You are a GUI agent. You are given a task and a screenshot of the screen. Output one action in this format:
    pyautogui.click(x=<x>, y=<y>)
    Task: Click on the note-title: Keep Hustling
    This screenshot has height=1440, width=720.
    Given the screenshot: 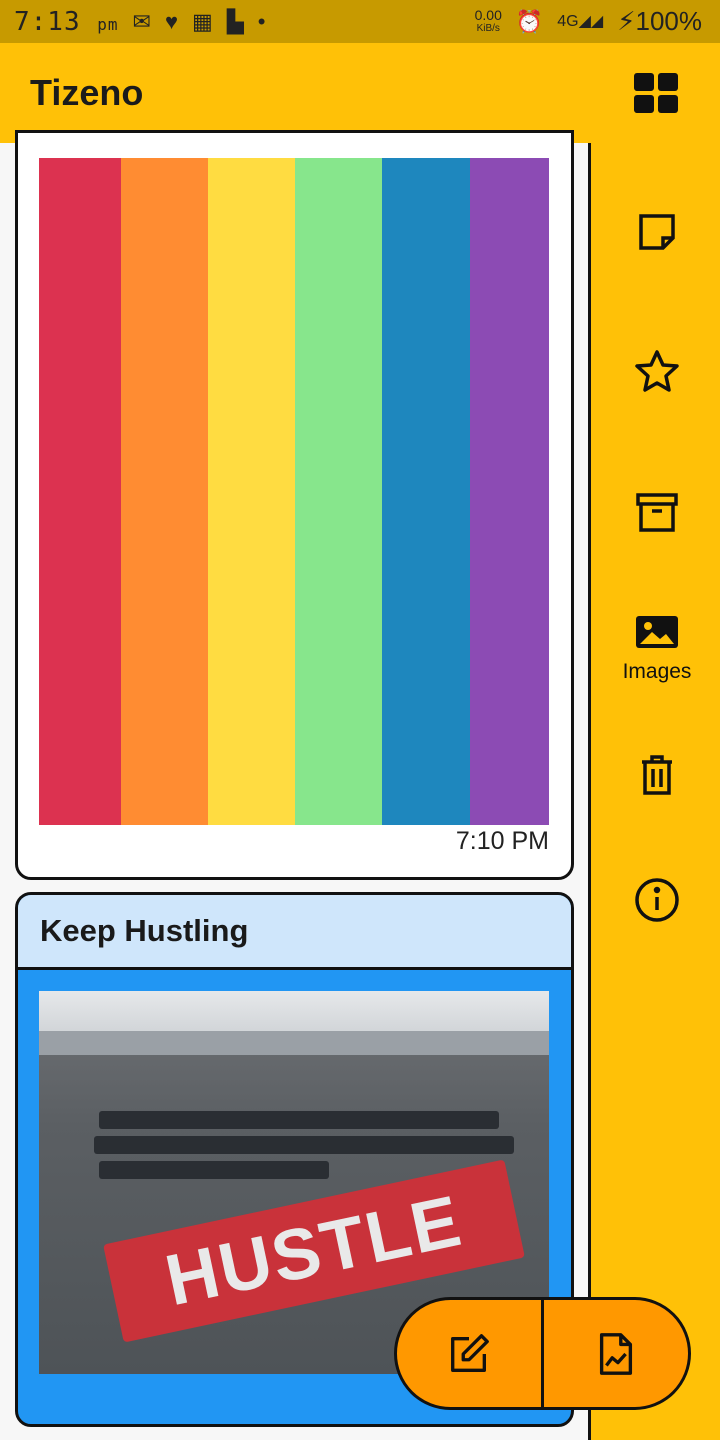 What is the action you would take?
    pyautogui.click(x=144, y=930)
    